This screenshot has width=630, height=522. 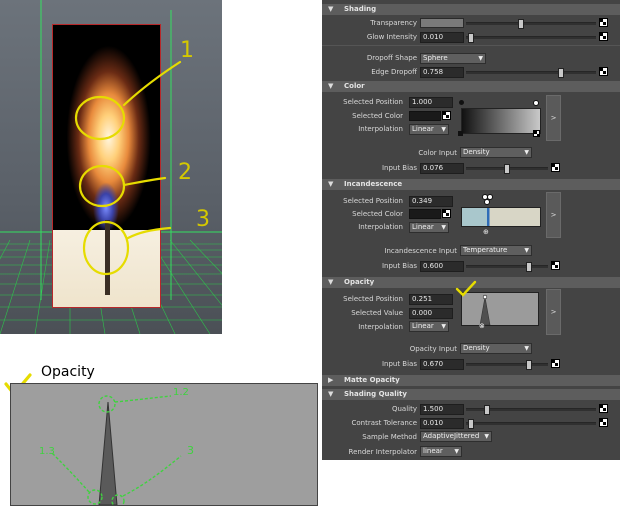 I want to click on render-interpolator-dropdown: linear ▼, so click(x=441, y=451).